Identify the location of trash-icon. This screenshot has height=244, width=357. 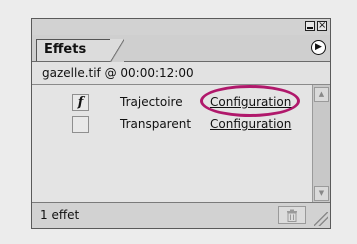
(292, 215).